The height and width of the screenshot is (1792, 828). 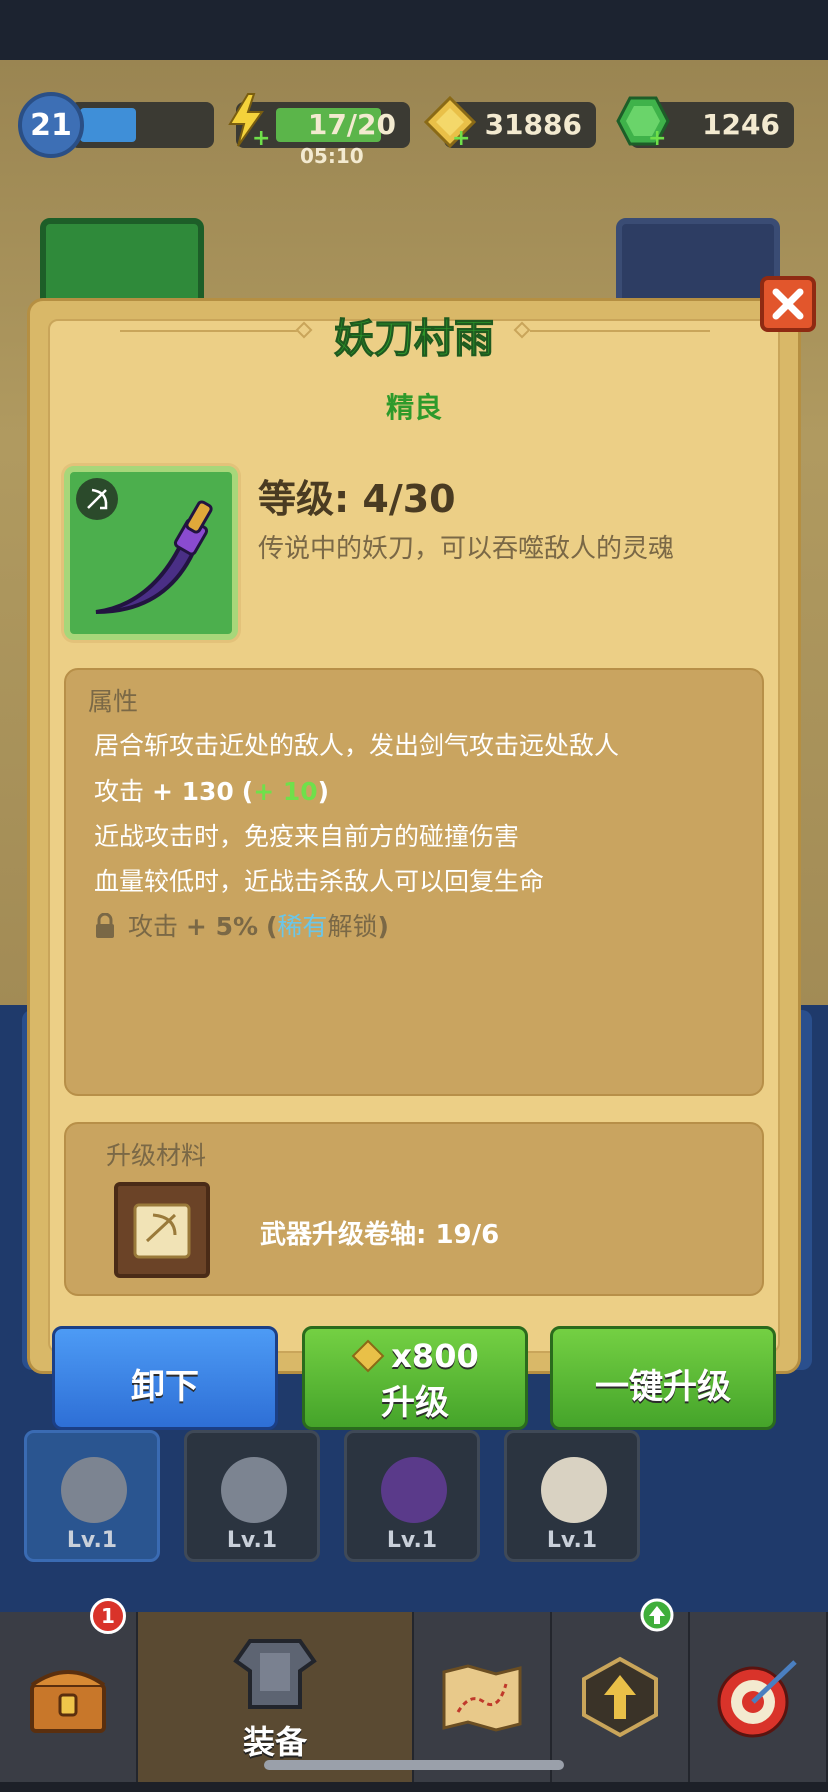 I want to click on pet-slot-owl: Lv.1, so click(x=572, y=1496).